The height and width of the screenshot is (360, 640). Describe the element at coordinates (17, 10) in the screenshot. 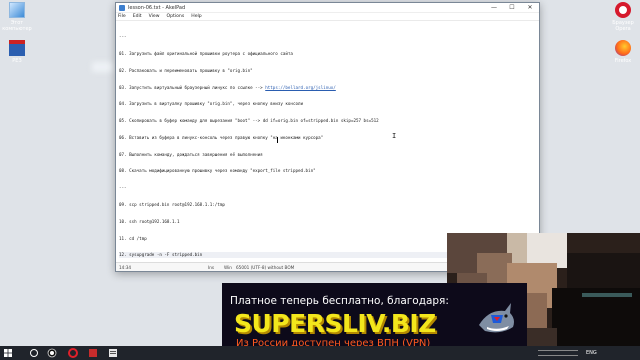

I see `computer-icon` at that location.